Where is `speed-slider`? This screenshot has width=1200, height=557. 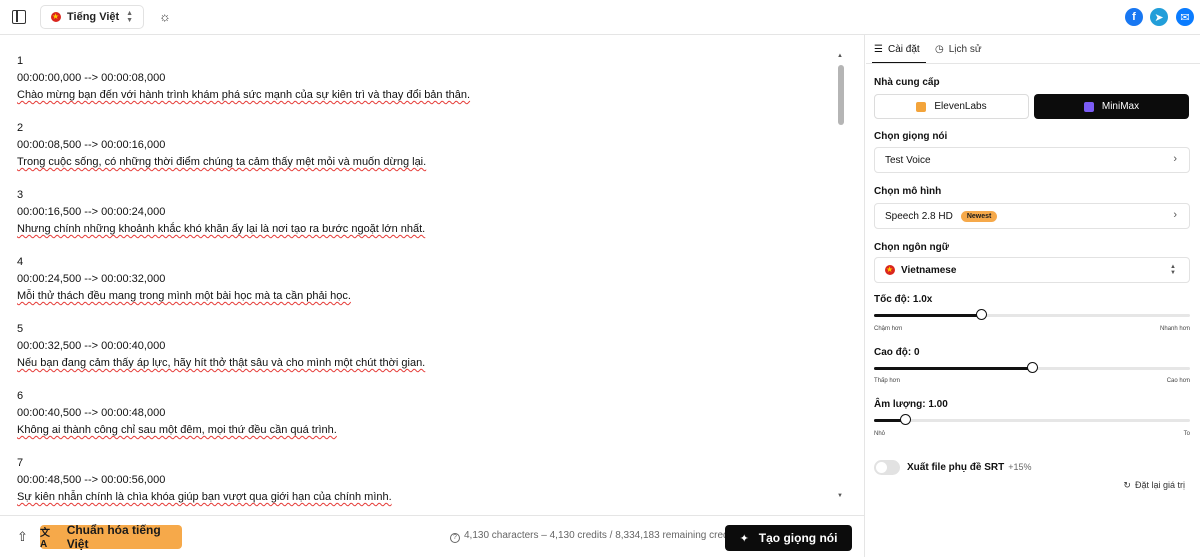
speed-slider is located at coordinates (1032, 315).